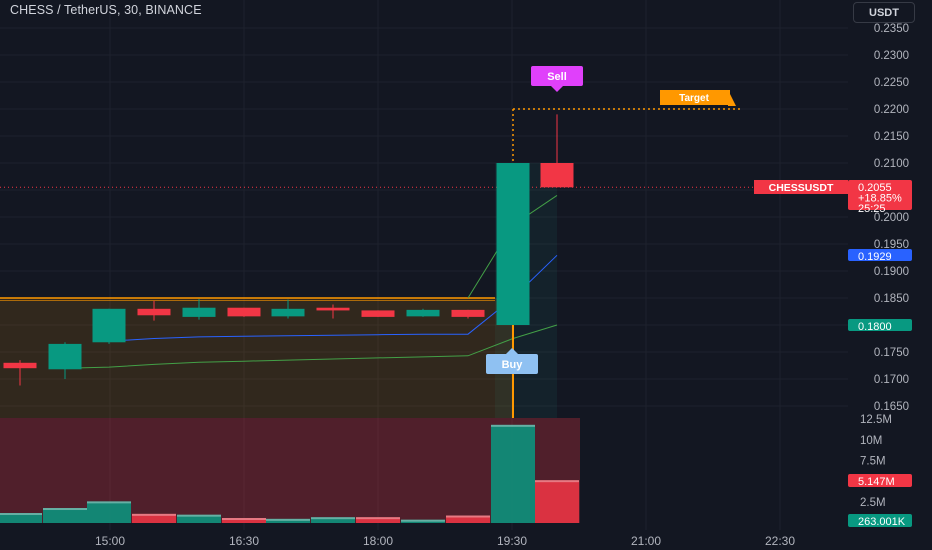 This screenshot has height=550, width=932. Describe the element at coordinates (694, 98) in the screenshot. I see `target-marker-label: Target` at that location.